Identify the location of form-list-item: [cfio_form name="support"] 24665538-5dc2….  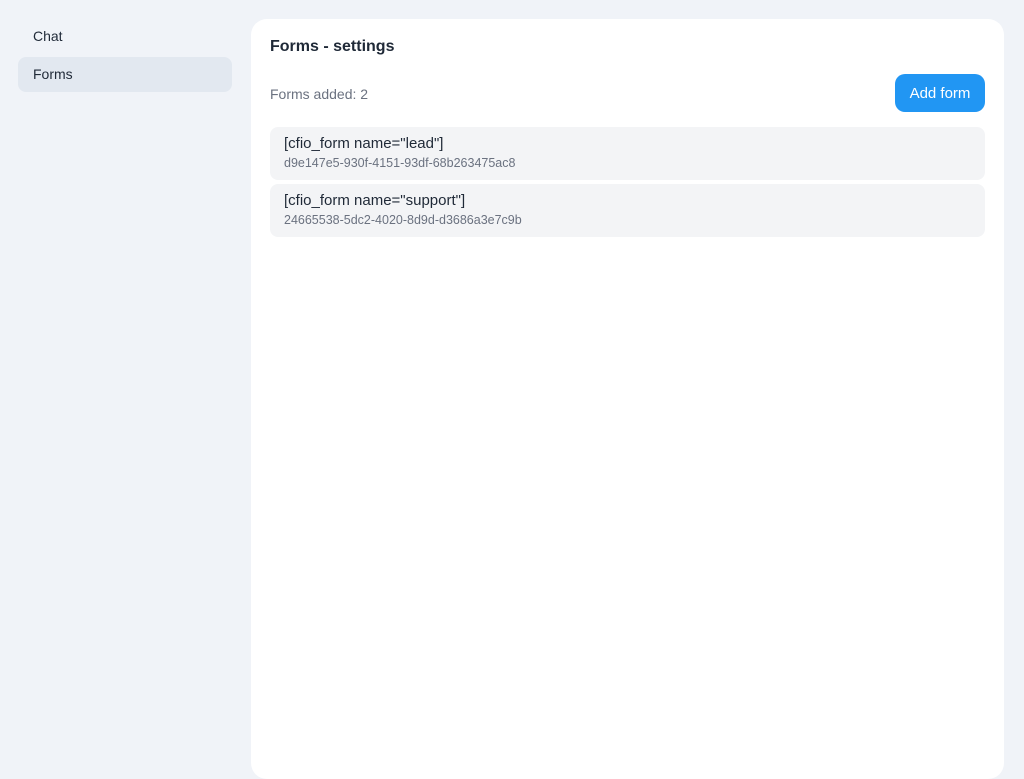
(627, 210).